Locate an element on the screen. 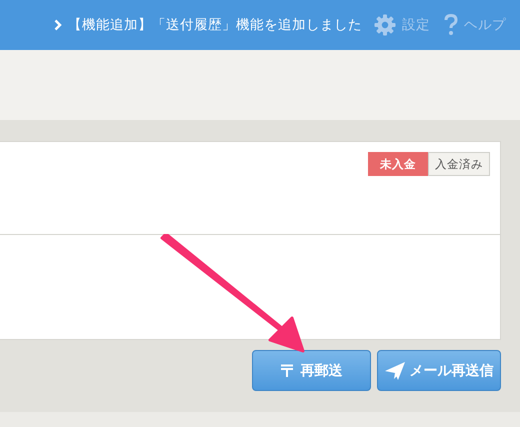 This screenshot has width=520, height=427. postal-mark-icon is located at coordinates (286, 370).